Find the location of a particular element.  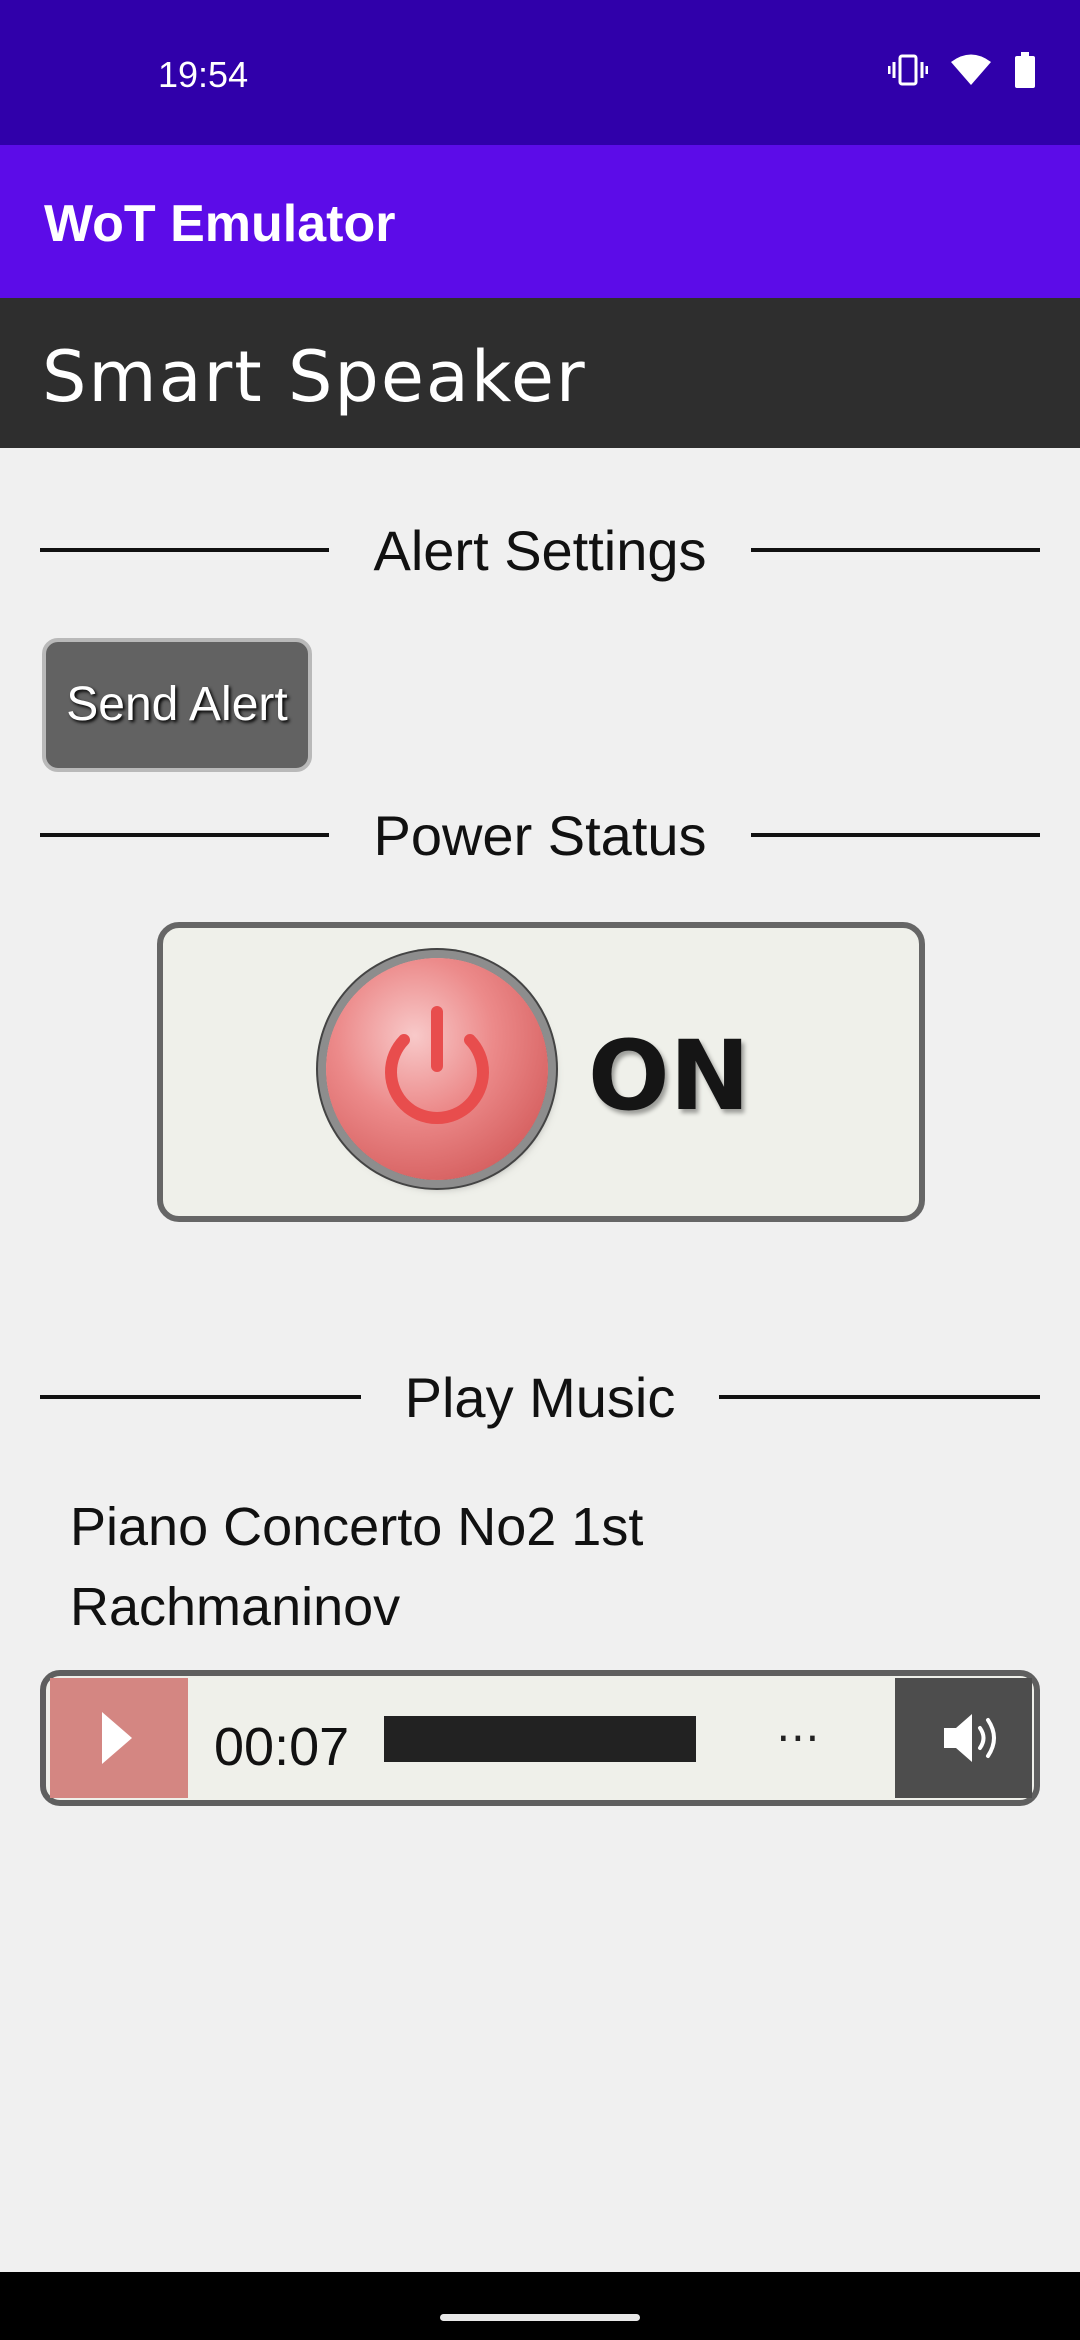

section-label: Power Status is located at coordinates (540, 835).